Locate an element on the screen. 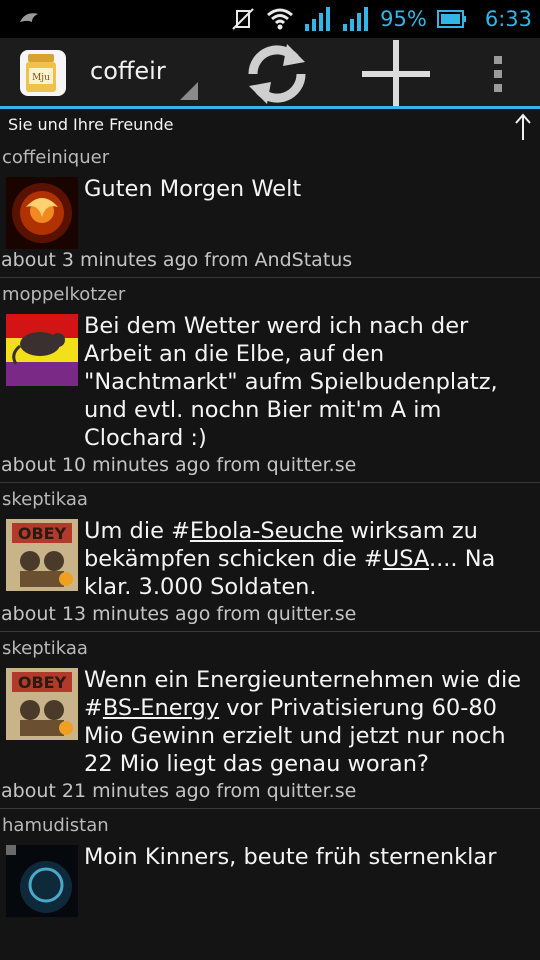 The height and width of the screenshot is (960, 540). add-icon is located at coordinates (396, 74).